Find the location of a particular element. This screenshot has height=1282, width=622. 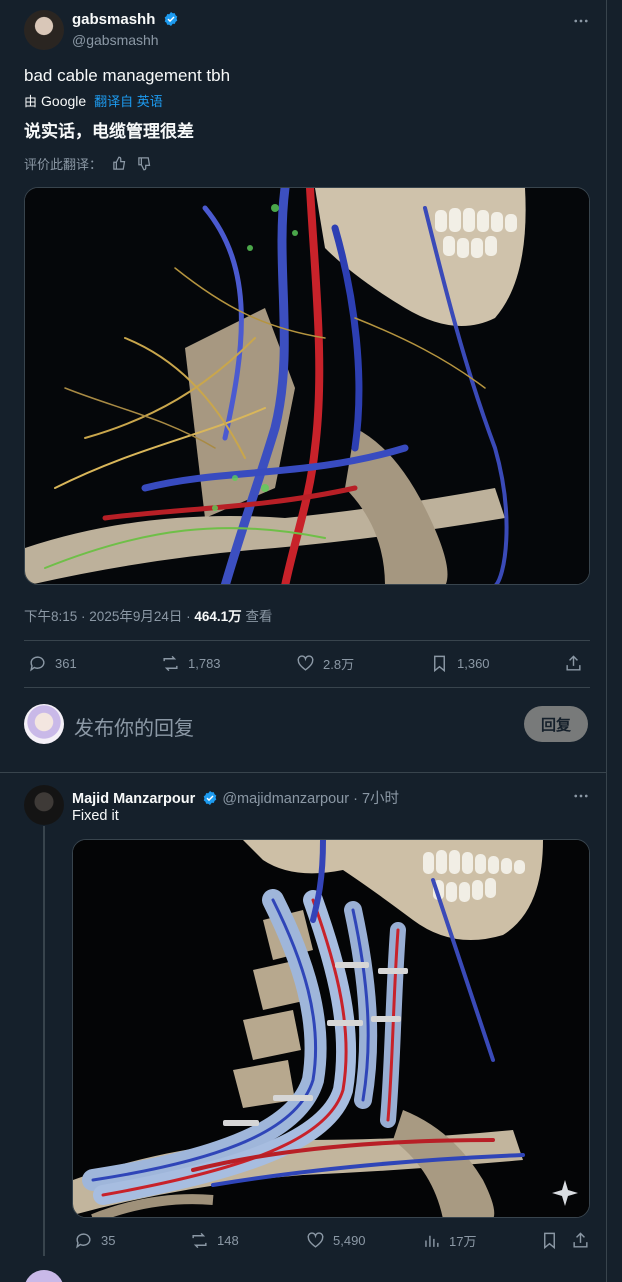

author-display-name: gabsmashh is located at coordinates (113, 19).